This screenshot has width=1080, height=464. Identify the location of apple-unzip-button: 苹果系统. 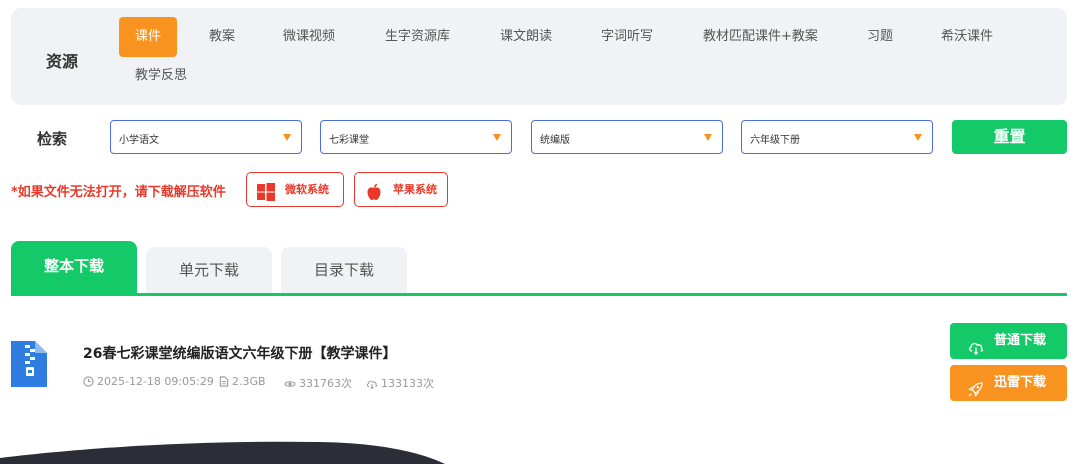
(401, 189).